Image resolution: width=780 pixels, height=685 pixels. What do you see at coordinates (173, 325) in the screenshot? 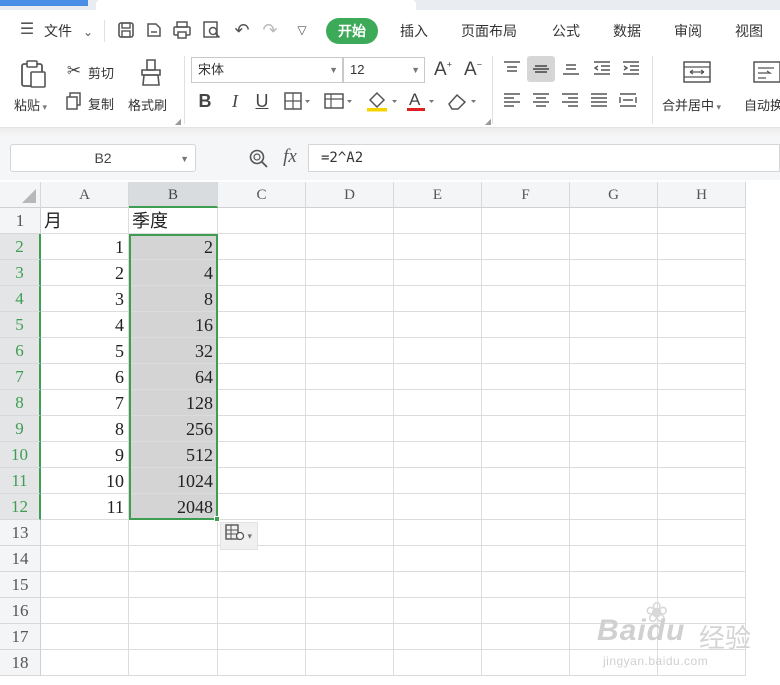
I see `cell-b5: 16` at bounding box center [173, 325].